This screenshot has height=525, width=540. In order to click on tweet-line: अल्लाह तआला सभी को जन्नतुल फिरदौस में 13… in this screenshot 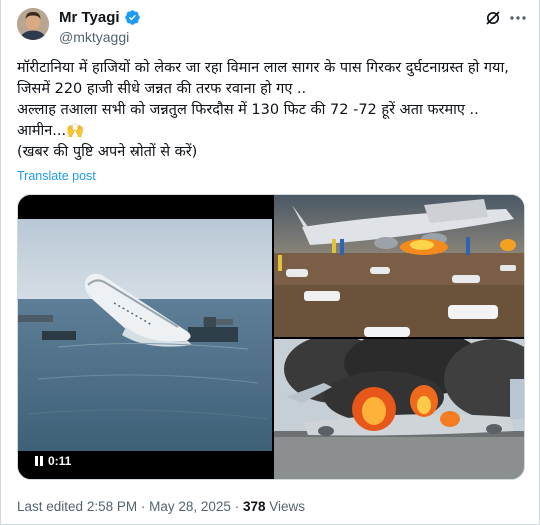, I will do `click(248, 110)`.